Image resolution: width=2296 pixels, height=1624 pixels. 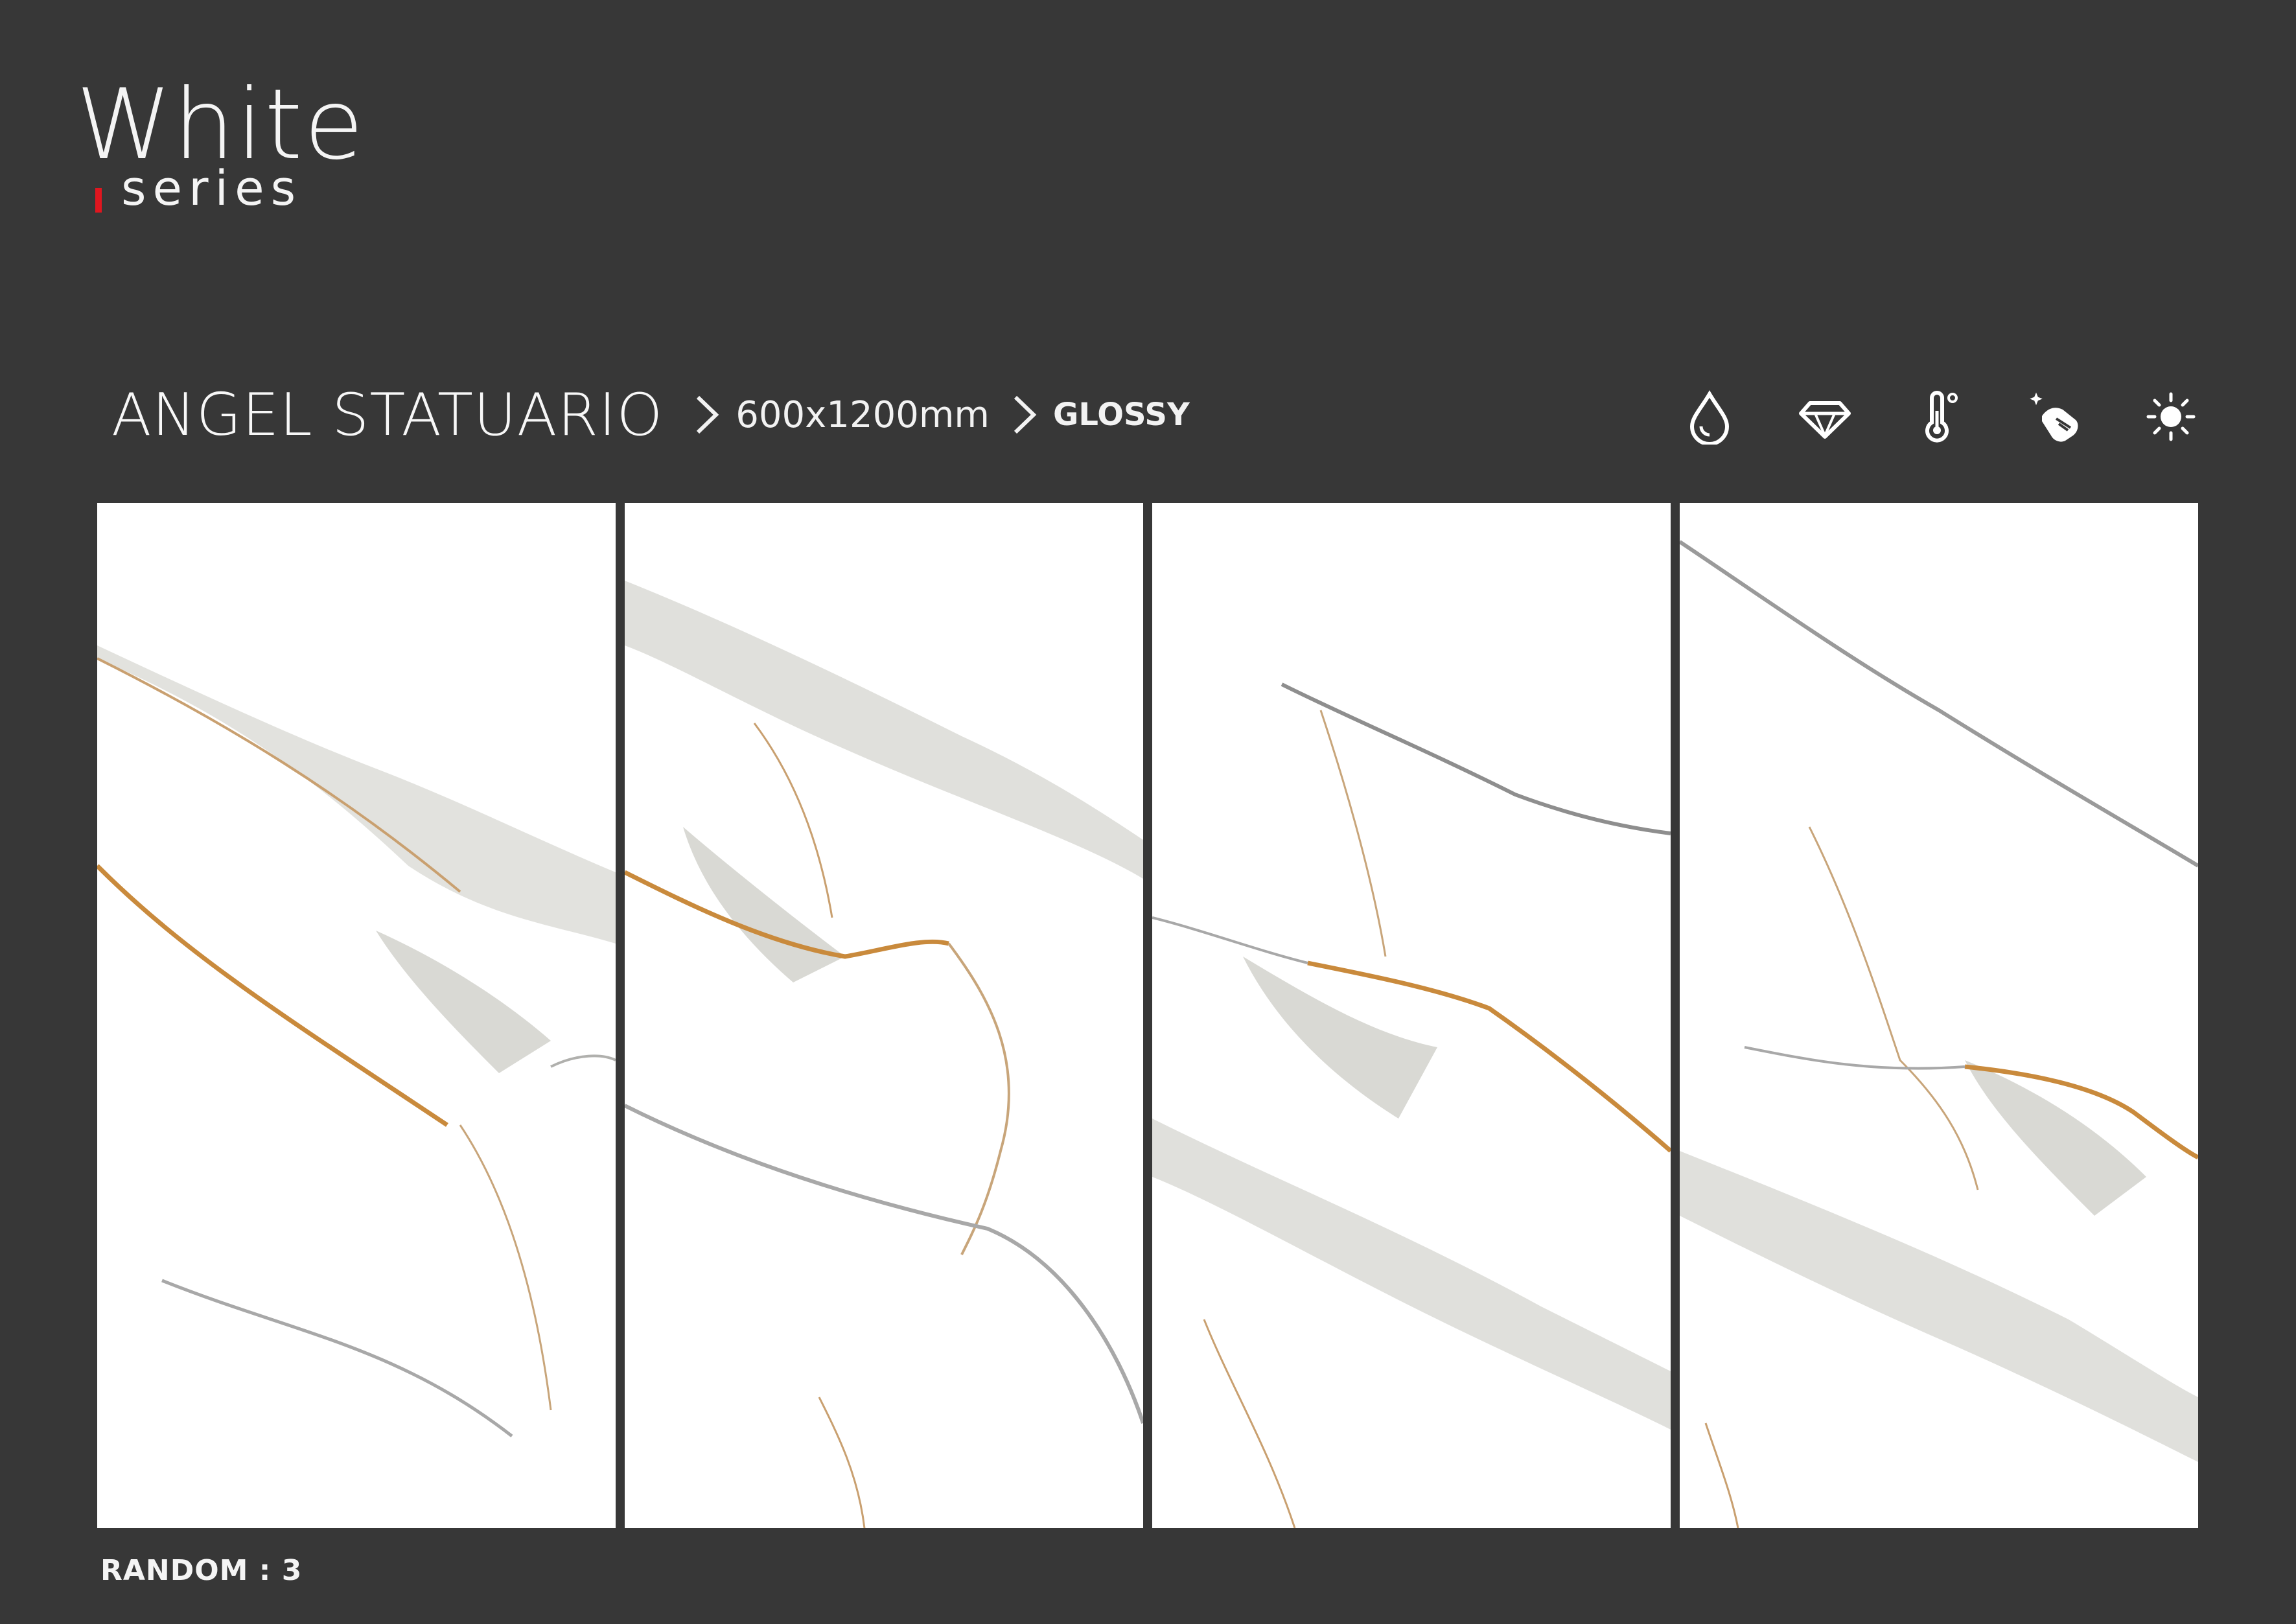 What do you see at coordinates (387, 414) in the screenshot?
I see `product-name: ANGEL STATUARIO` at bounding box center [387, 414].